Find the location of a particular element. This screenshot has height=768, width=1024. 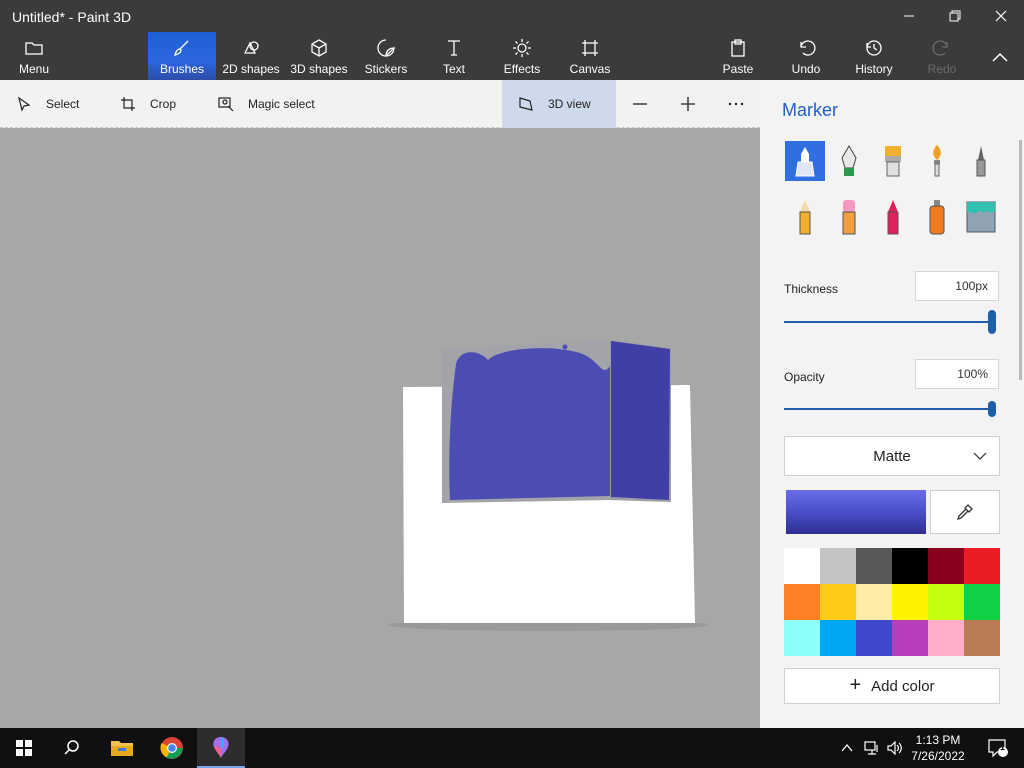

3d-shapes-label: 3D shapes is located at coordinates (319, 69).